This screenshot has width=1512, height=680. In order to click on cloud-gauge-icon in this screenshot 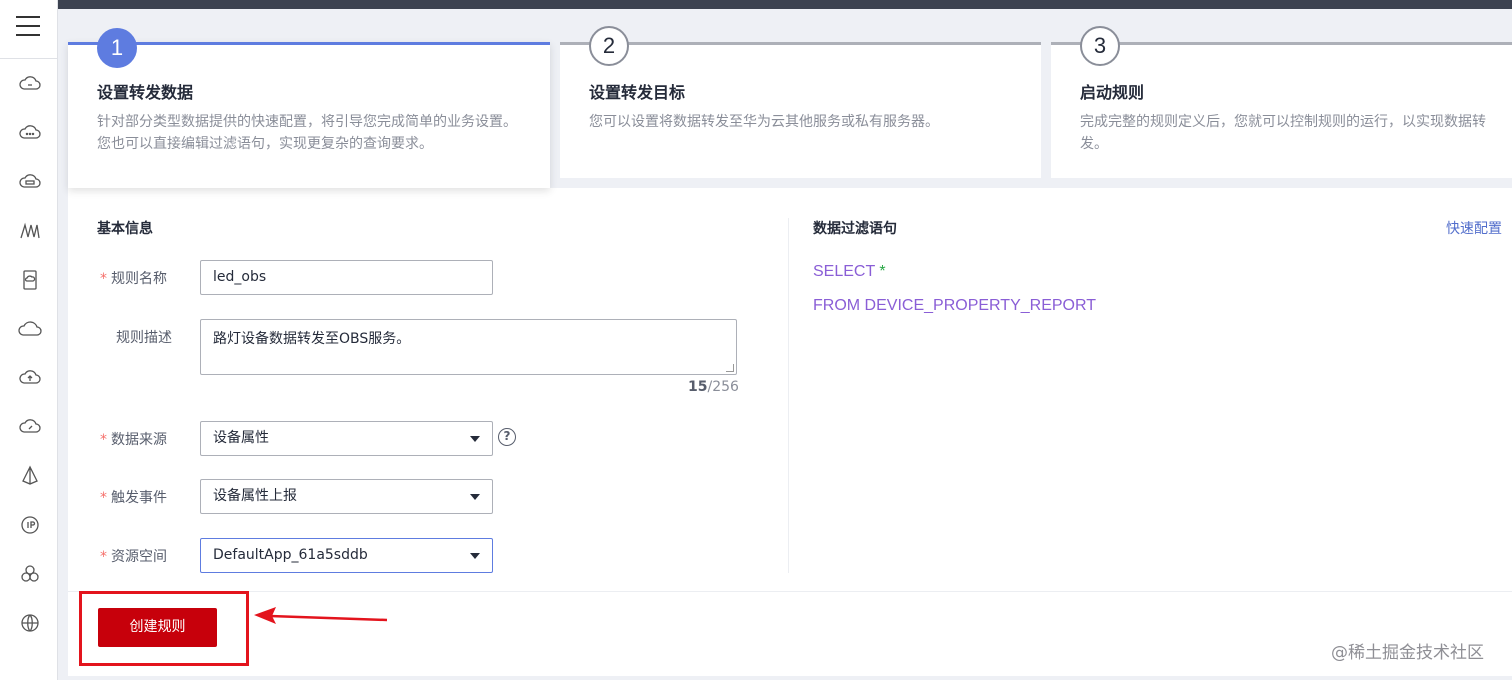, I will do `click(30, 427)`.